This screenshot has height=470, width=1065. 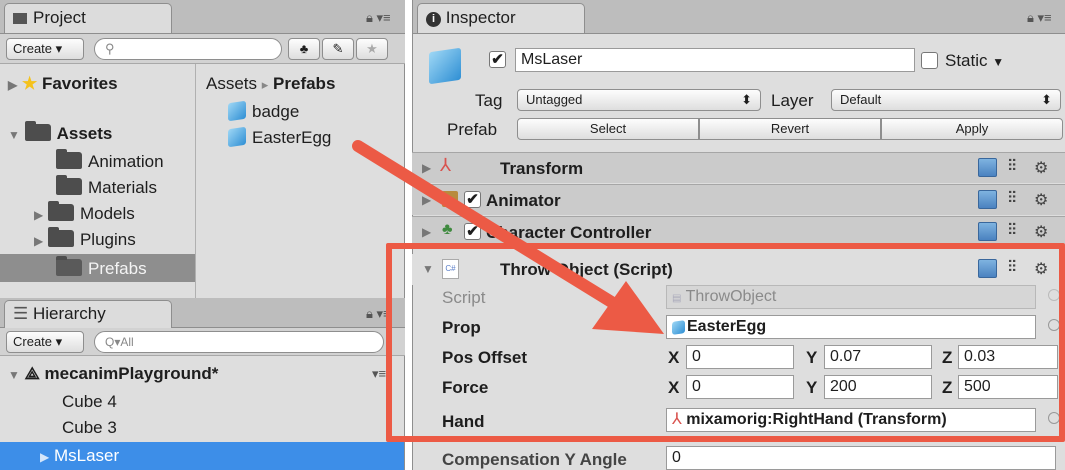 What do you see at coordinates (674, 387) in the screenshot?
I see `axis-label-x: X` at bounding box center [674, 387].